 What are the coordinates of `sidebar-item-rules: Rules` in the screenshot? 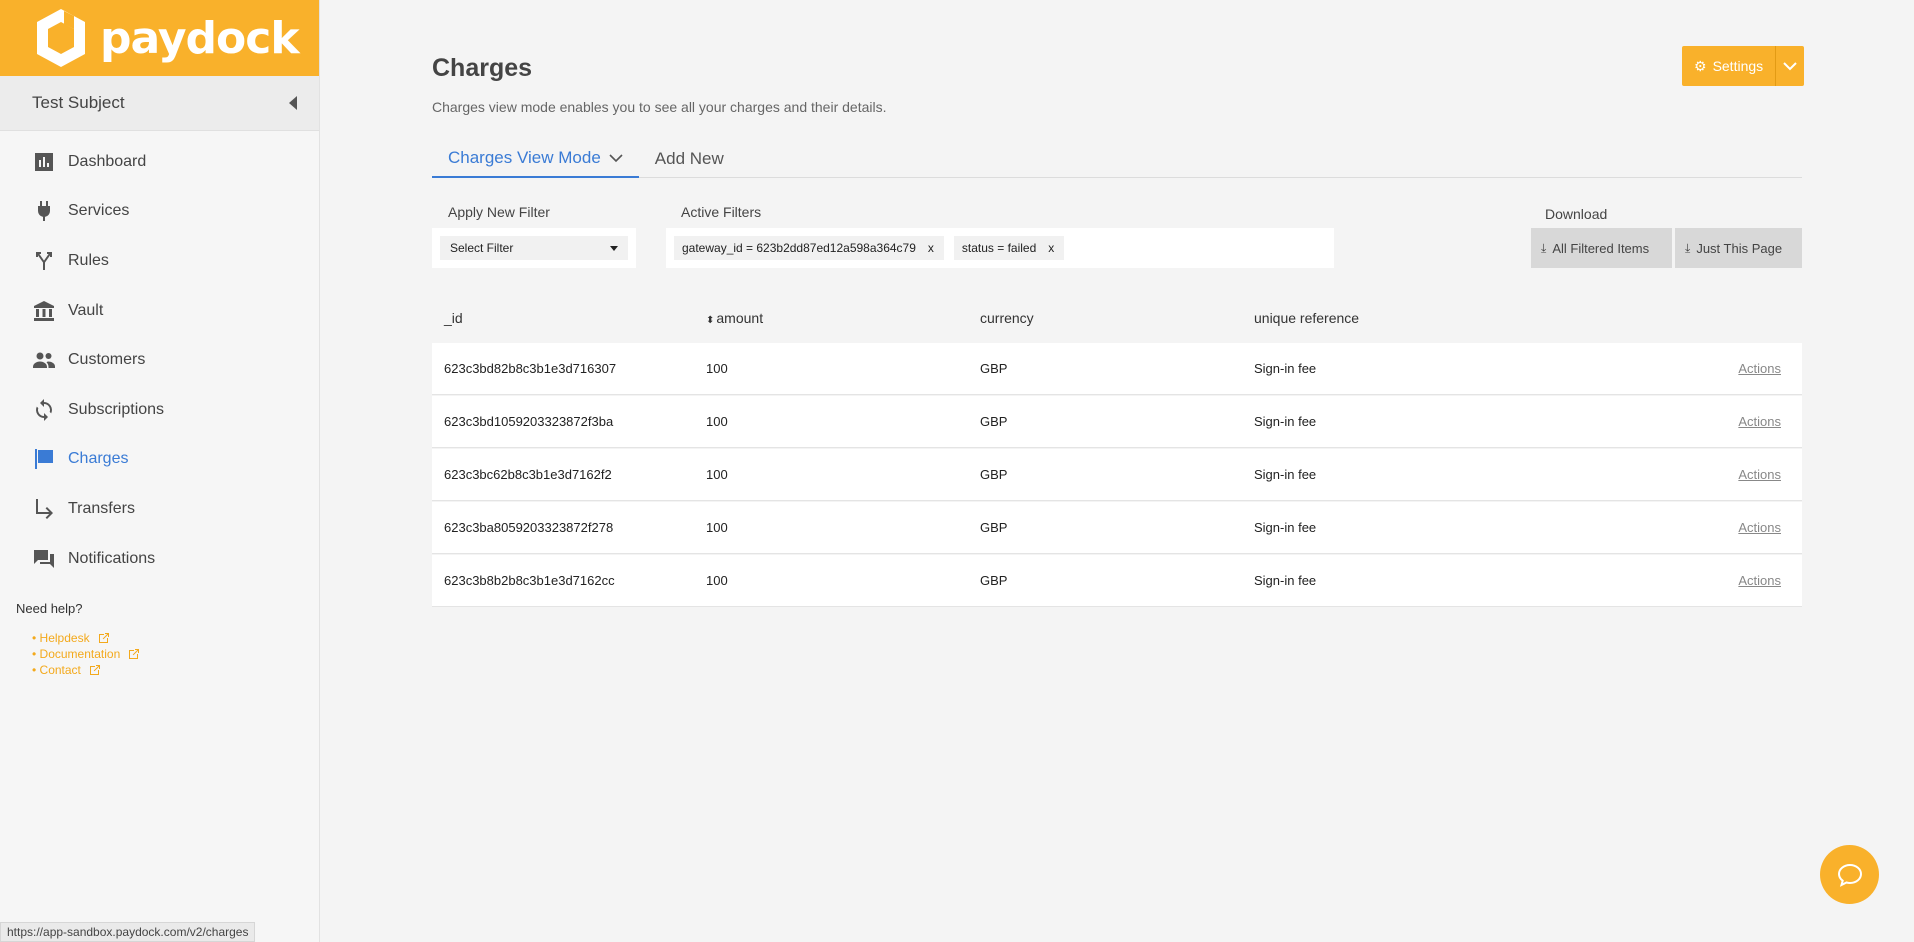 It's located at (159, 261).